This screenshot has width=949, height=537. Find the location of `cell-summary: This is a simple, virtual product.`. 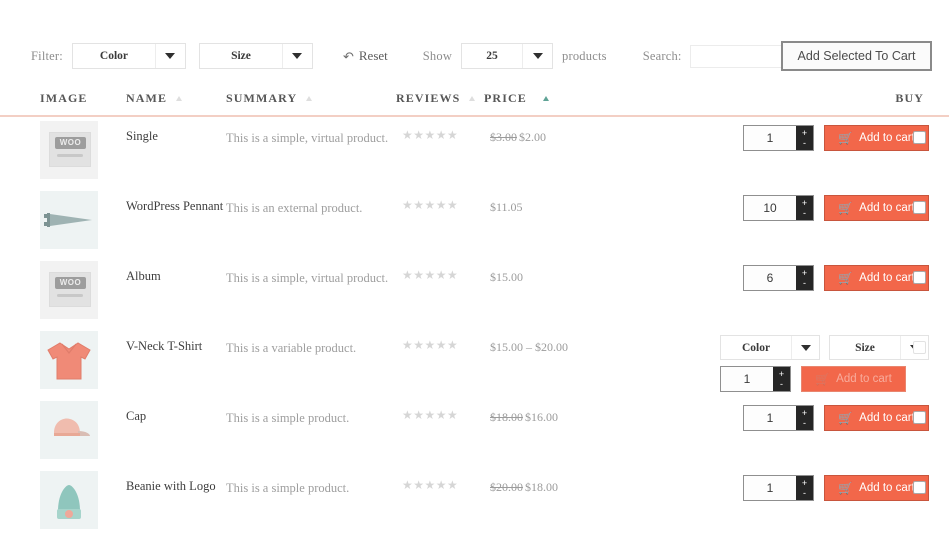

cell-summary: This is a simple, virtual product. is located at coordinates (311, 272).